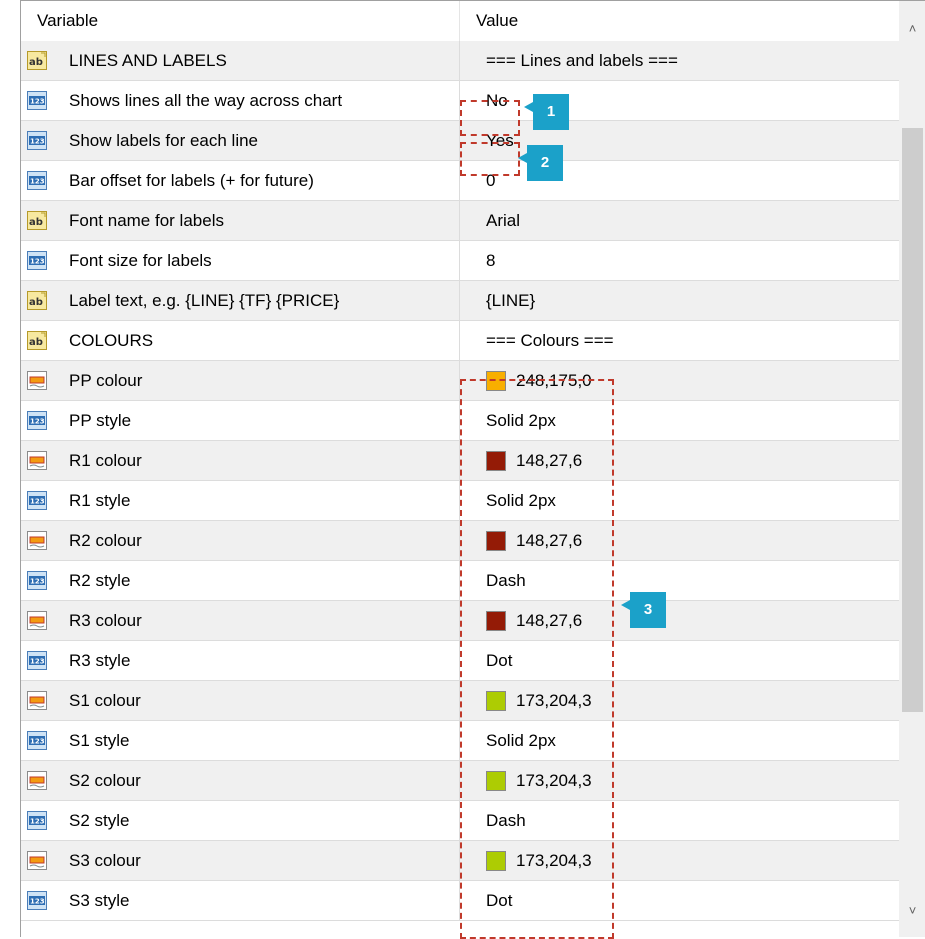  I want to click on variable-cell: 123 Show labels for each line, so click(240, 141).